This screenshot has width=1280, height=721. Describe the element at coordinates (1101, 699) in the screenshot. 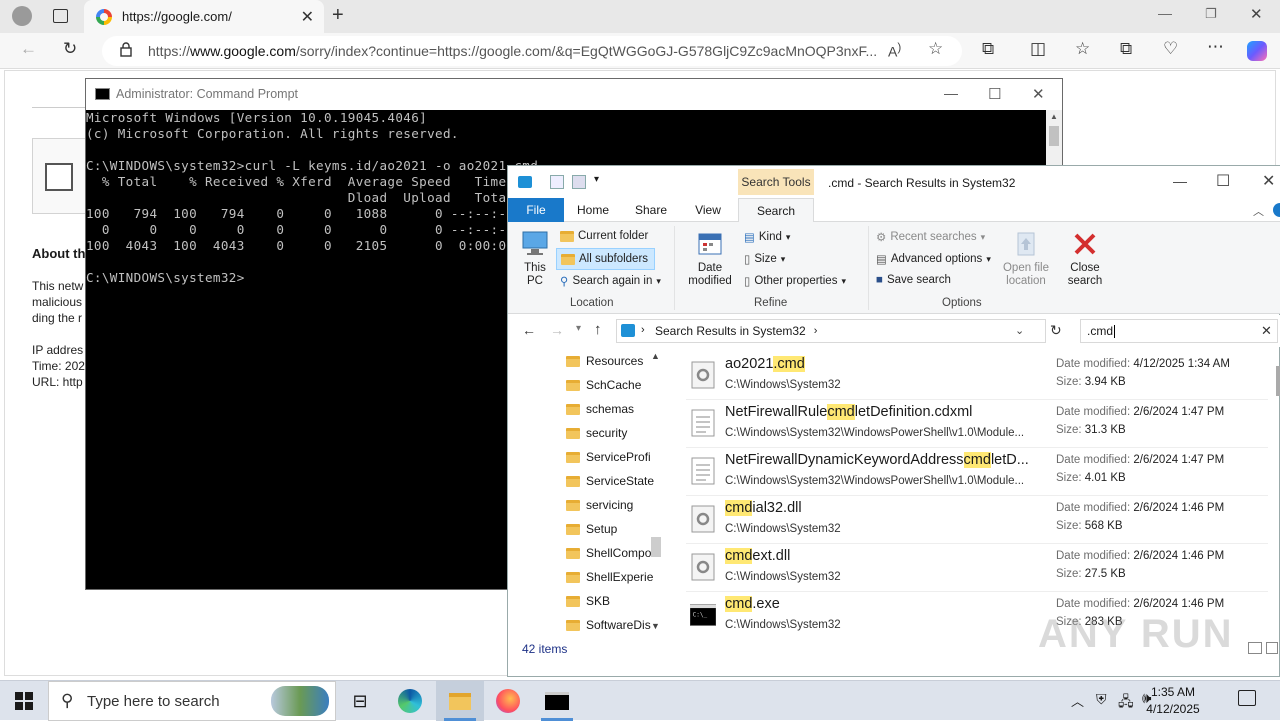

I see `security-icon: ⛨` at that location.